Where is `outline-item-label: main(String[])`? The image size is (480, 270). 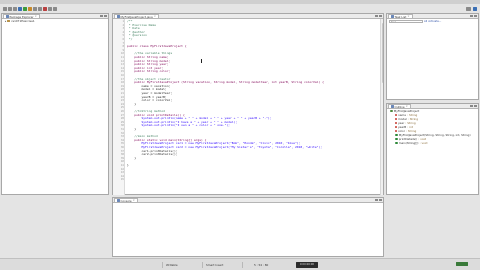 outline-item-label: main(String[]) is located at coordinates (408, 143).